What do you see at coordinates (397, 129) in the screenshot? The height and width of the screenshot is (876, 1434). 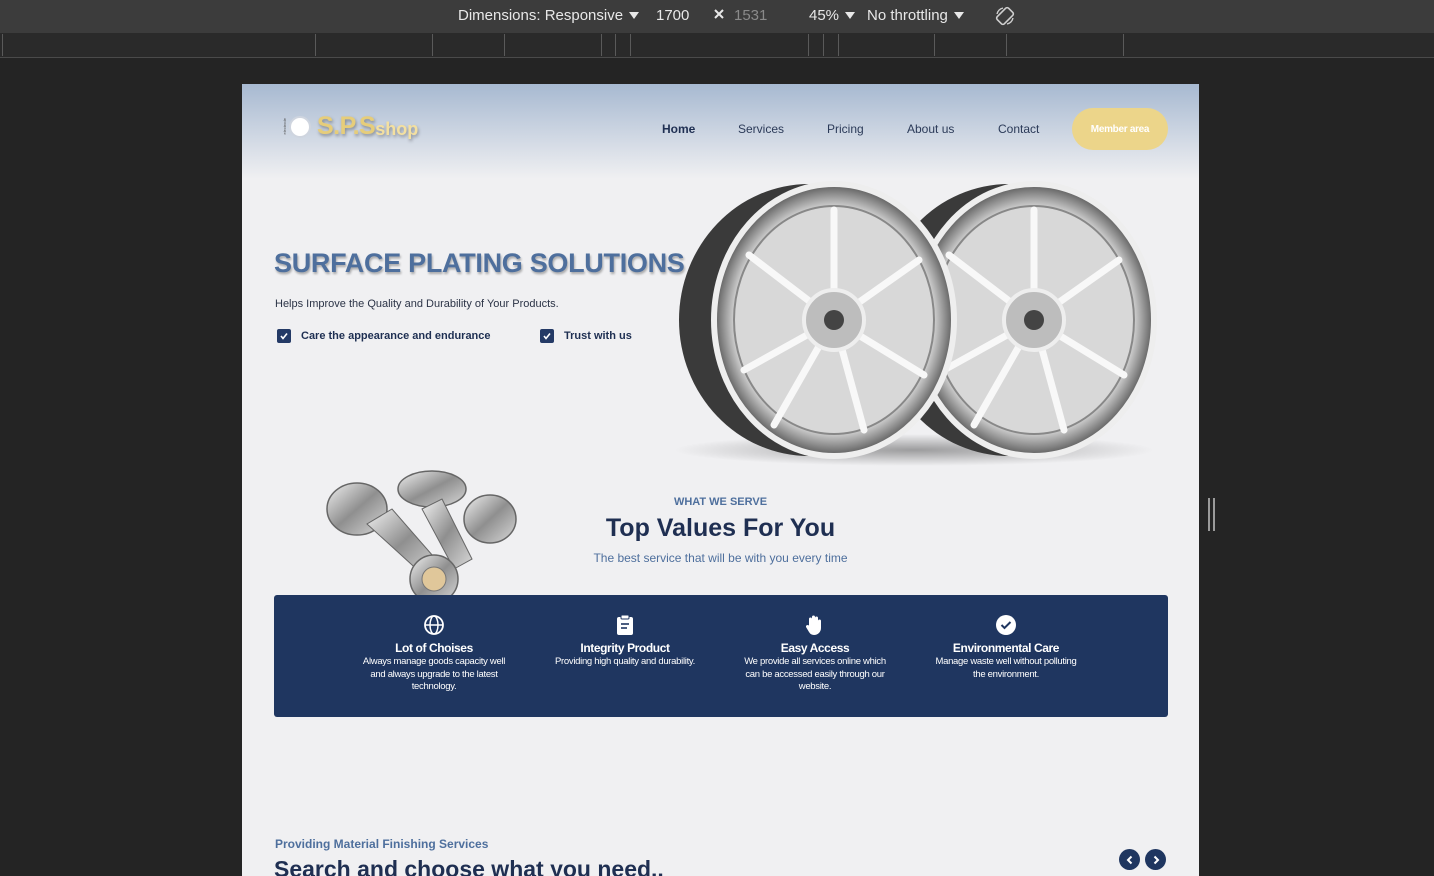 I see `logo-sub-text: shop` at bounding box center [397, 129].